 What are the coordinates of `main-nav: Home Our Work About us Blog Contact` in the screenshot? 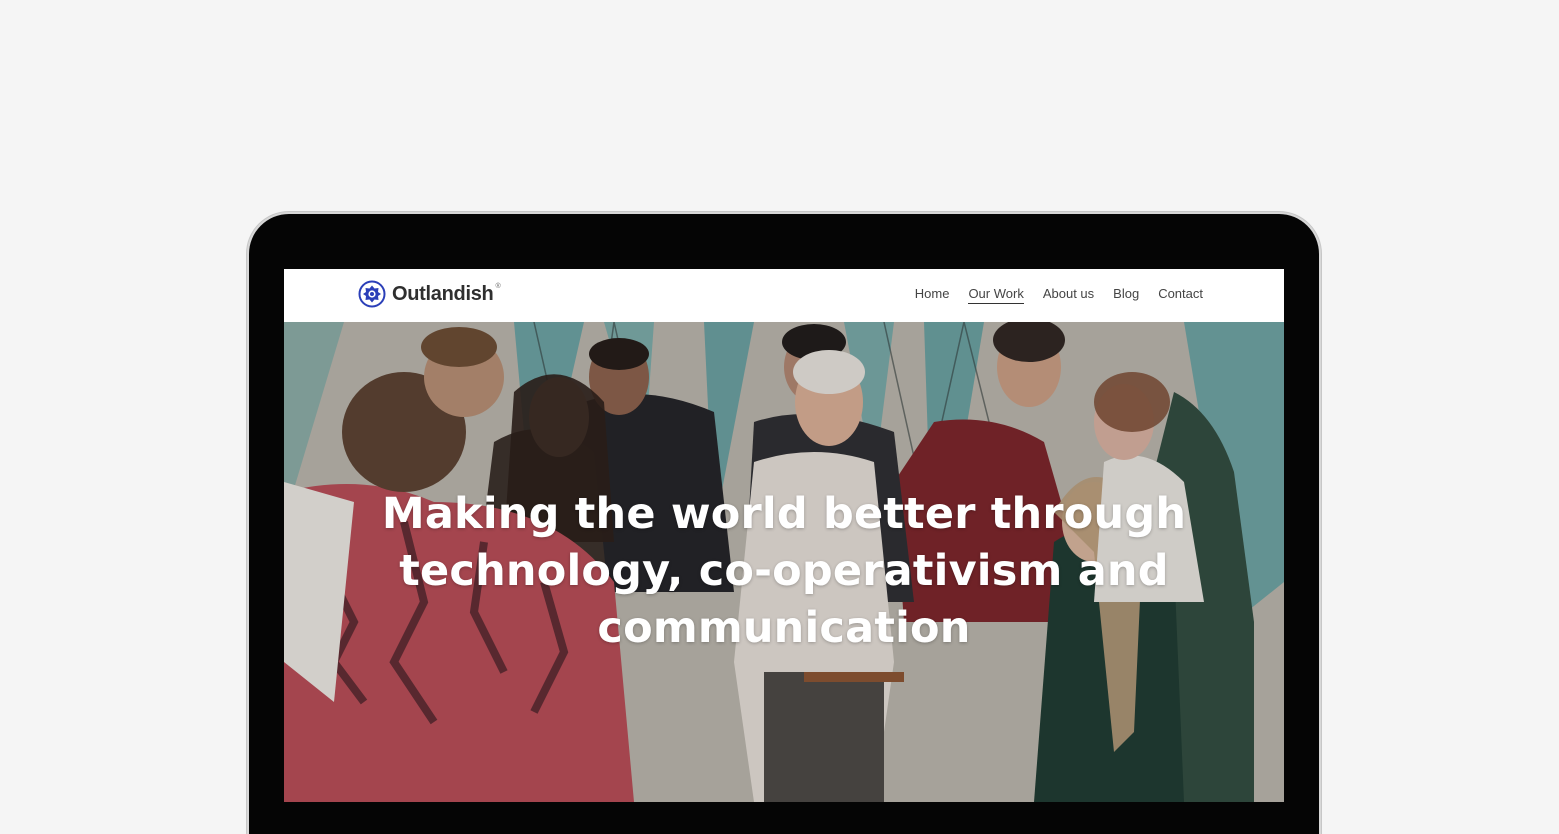 It's located at (1059, 295).